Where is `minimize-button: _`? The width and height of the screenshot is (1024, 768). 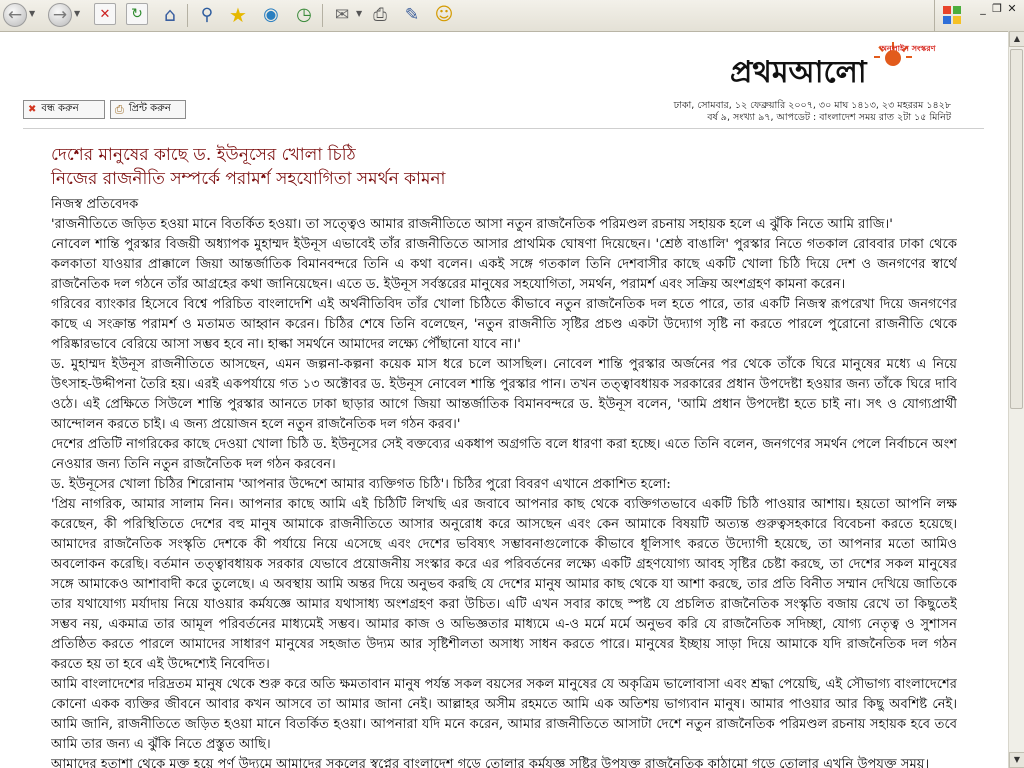
minimize-button: _ is located at coordinates (983, 9).